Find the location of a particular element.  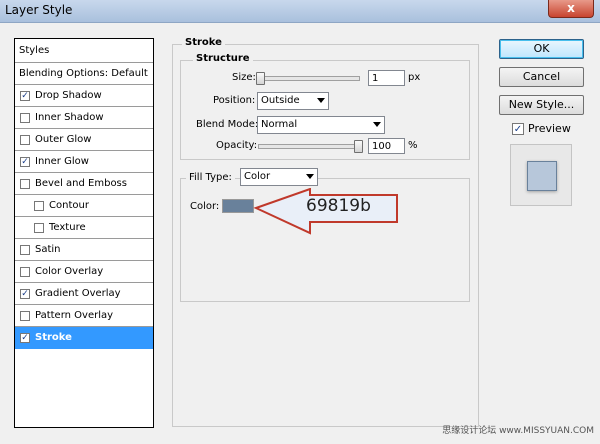

style-item-drop-shadow: ✓ Drop Shadow is located at coordinates (84, 96).